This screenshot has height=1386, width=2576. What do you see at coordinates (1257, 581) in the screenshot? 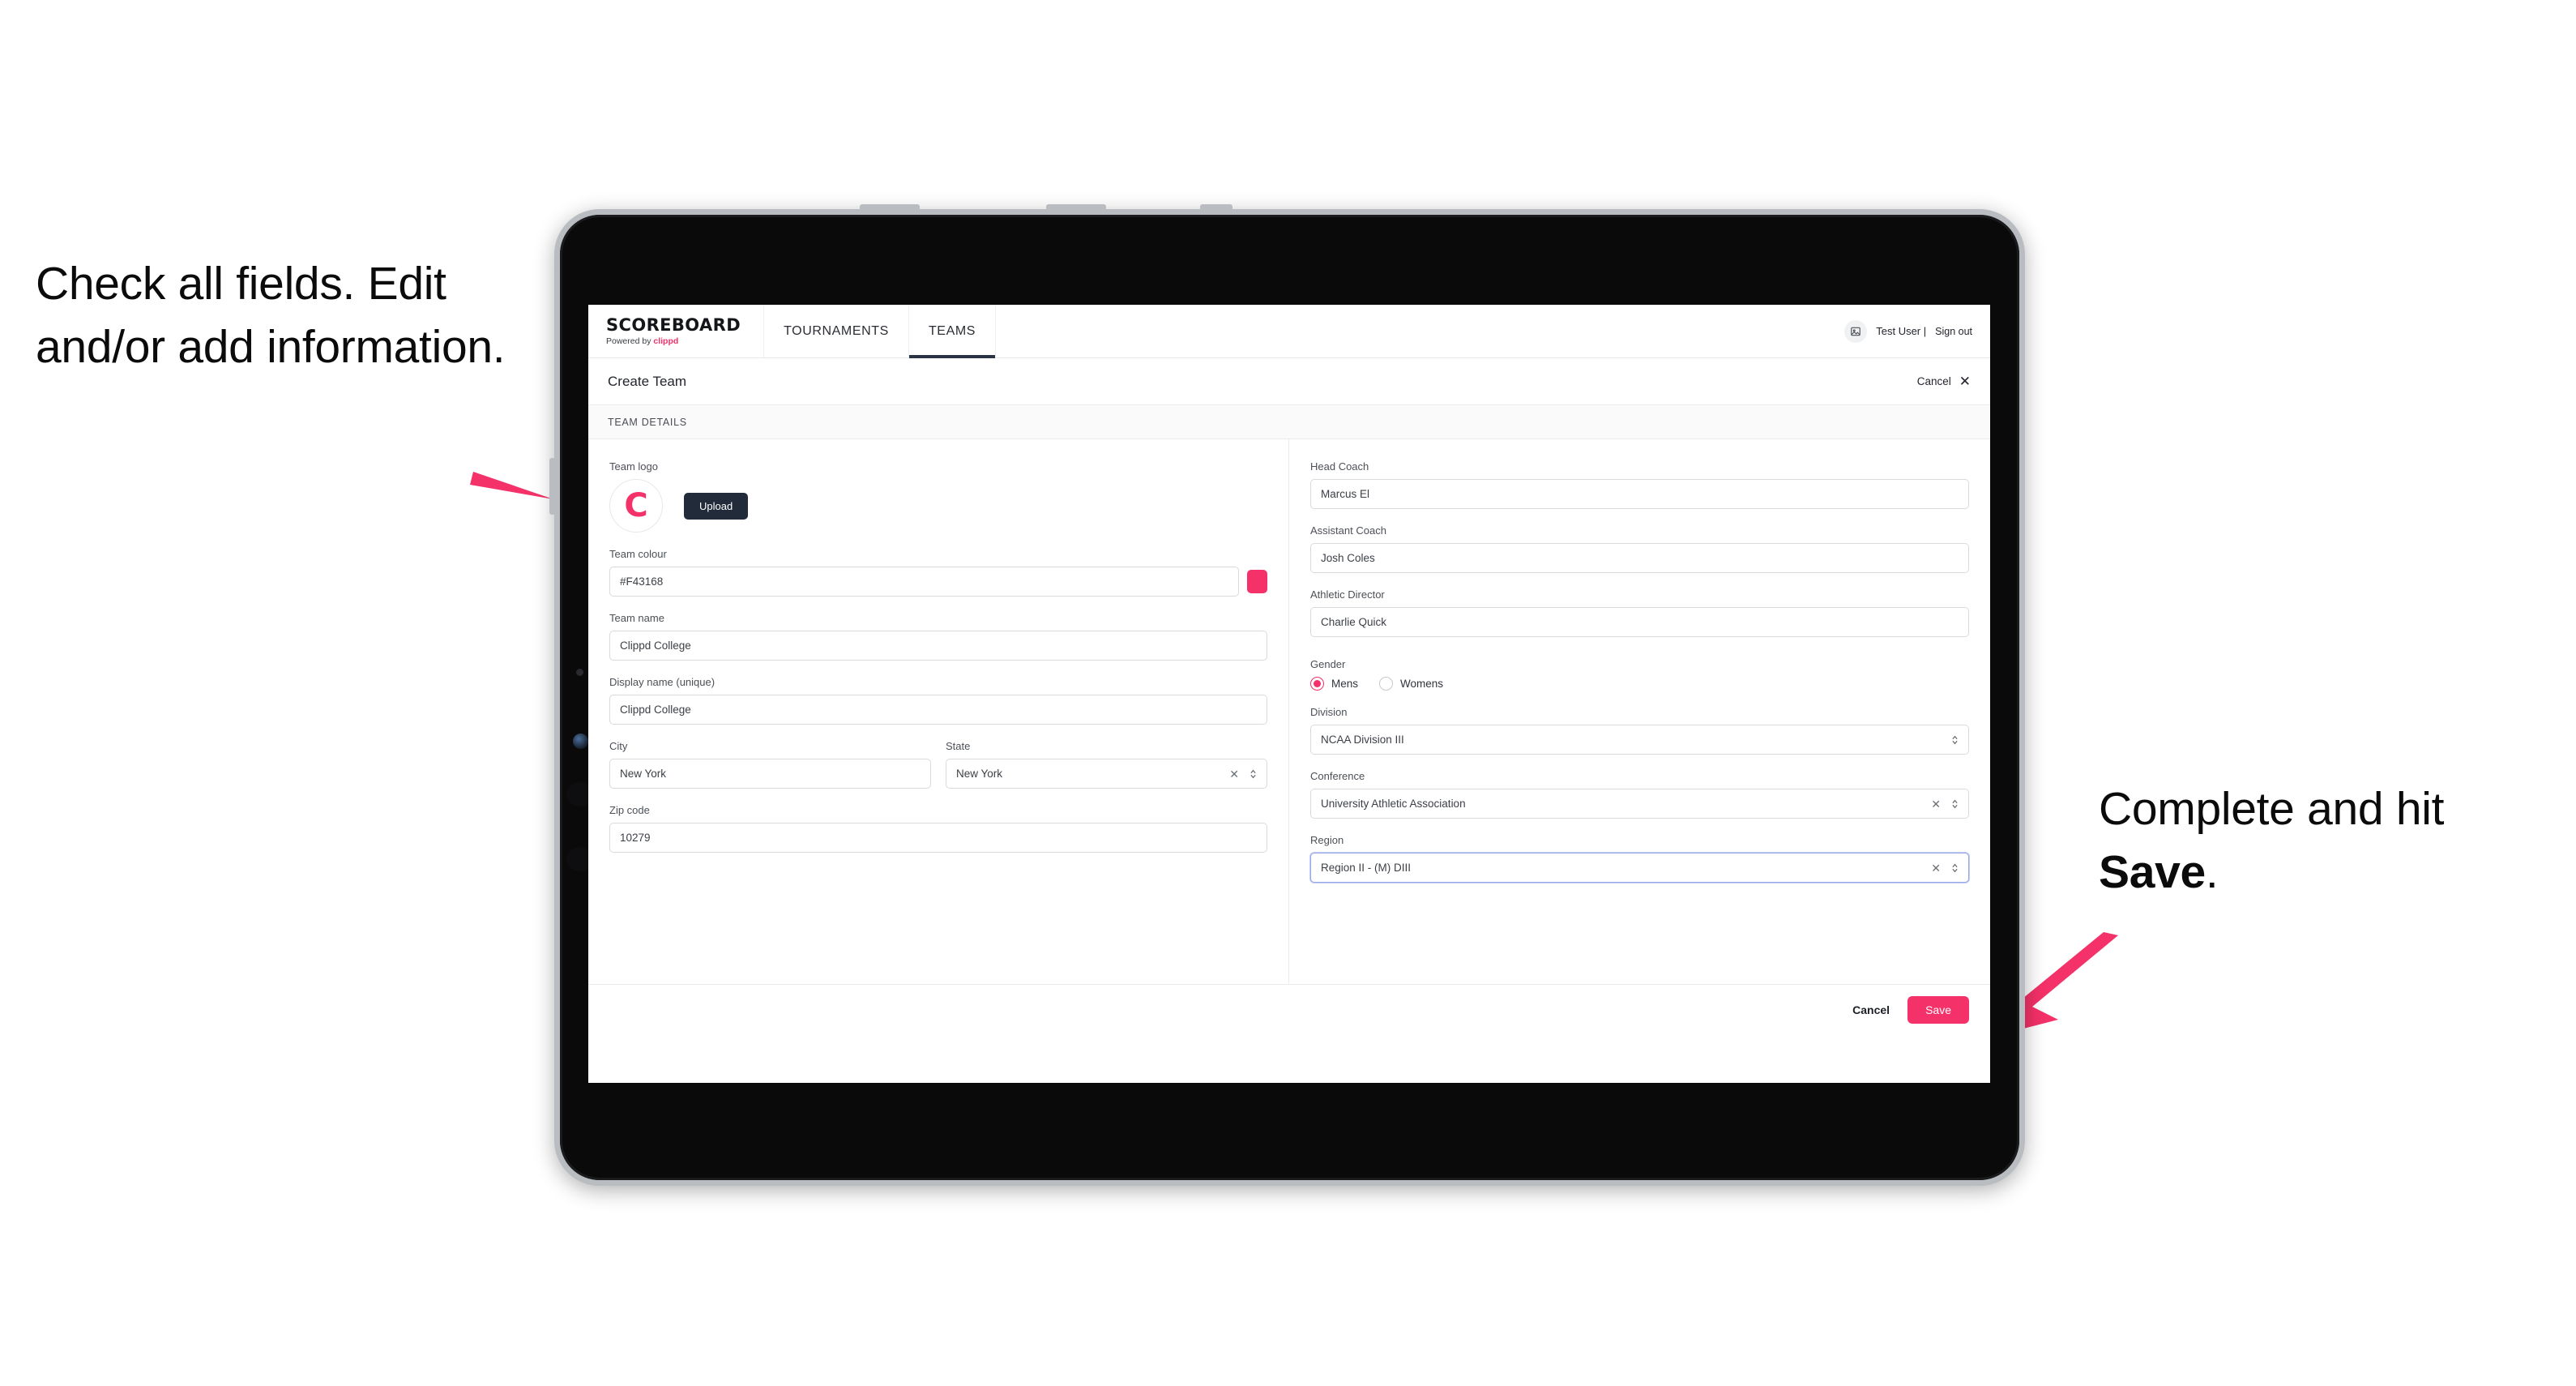
I see `team-colour-swatch` at bounding box center [1257, 581].